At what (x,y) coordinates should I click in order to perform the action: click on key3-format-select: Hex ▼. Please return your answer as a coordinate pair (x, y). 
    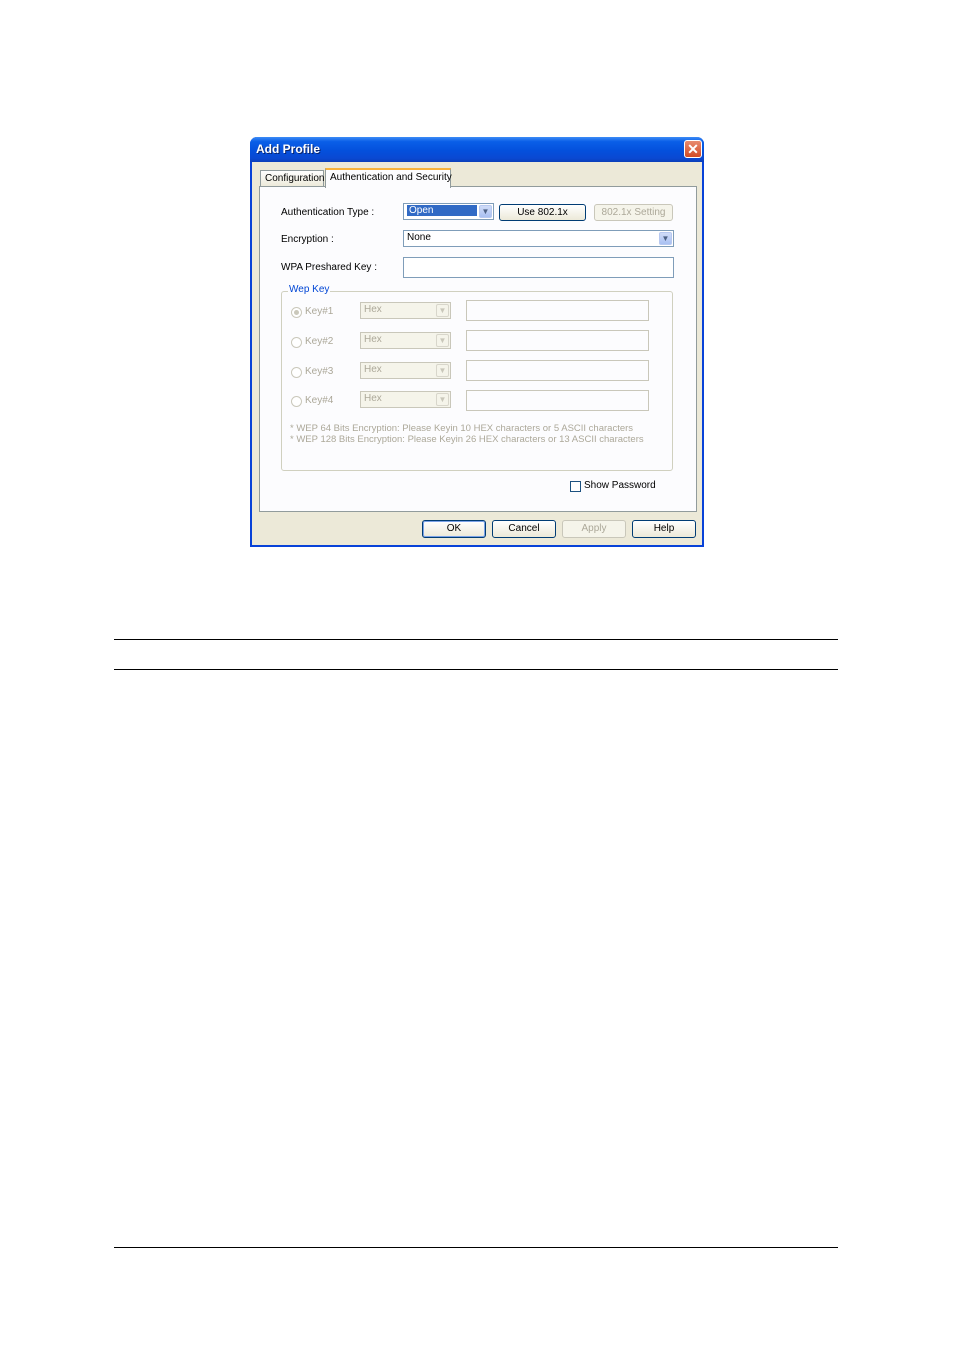
    Looking at the image, I should click on (405, 370).